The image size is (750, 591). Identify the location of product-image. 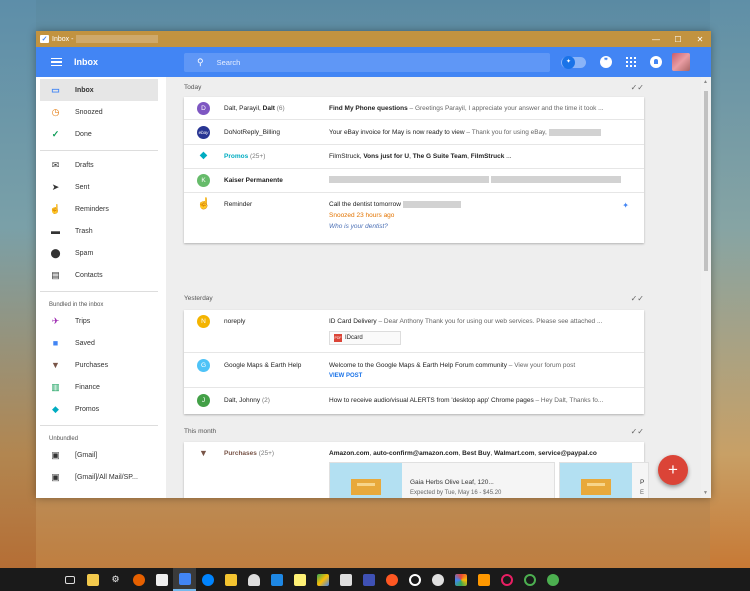
(366, 480).